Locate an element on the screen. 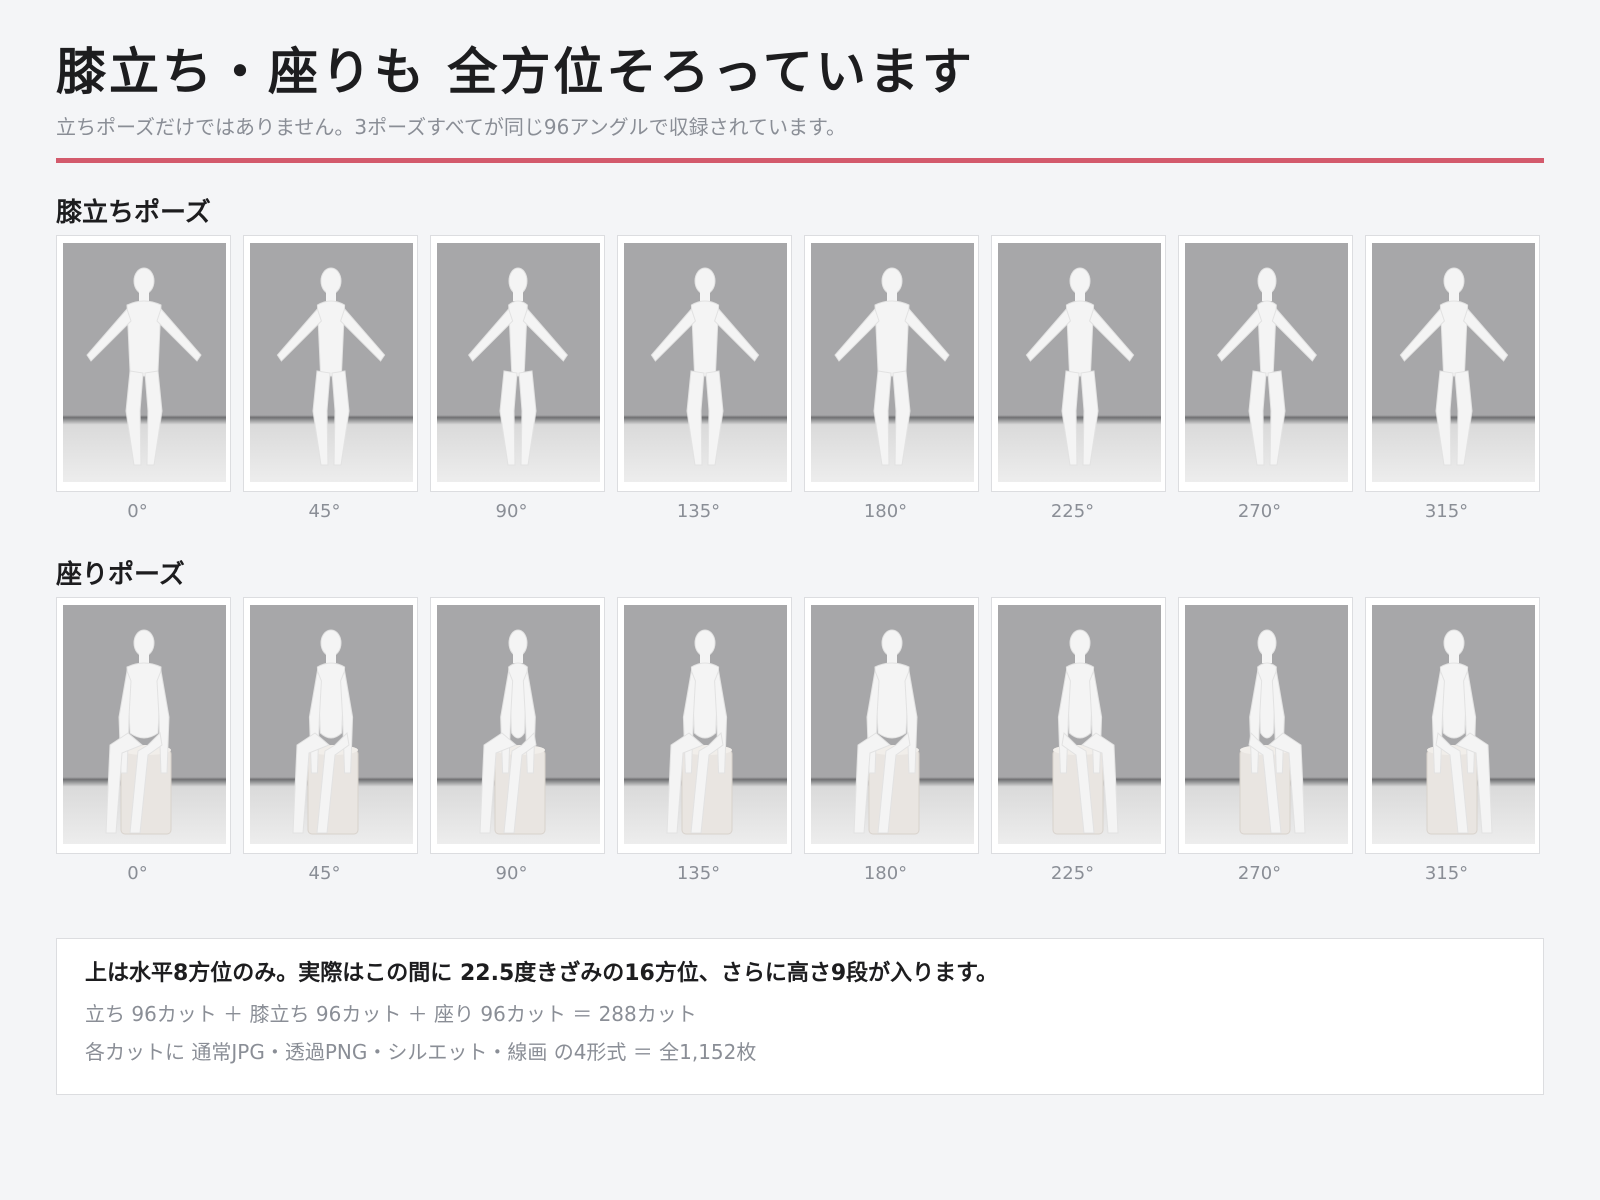 The image size is (1600, 1200). page-title: 膝立ち・座りも 全方位そろっています is located at coordinates (515, 72).